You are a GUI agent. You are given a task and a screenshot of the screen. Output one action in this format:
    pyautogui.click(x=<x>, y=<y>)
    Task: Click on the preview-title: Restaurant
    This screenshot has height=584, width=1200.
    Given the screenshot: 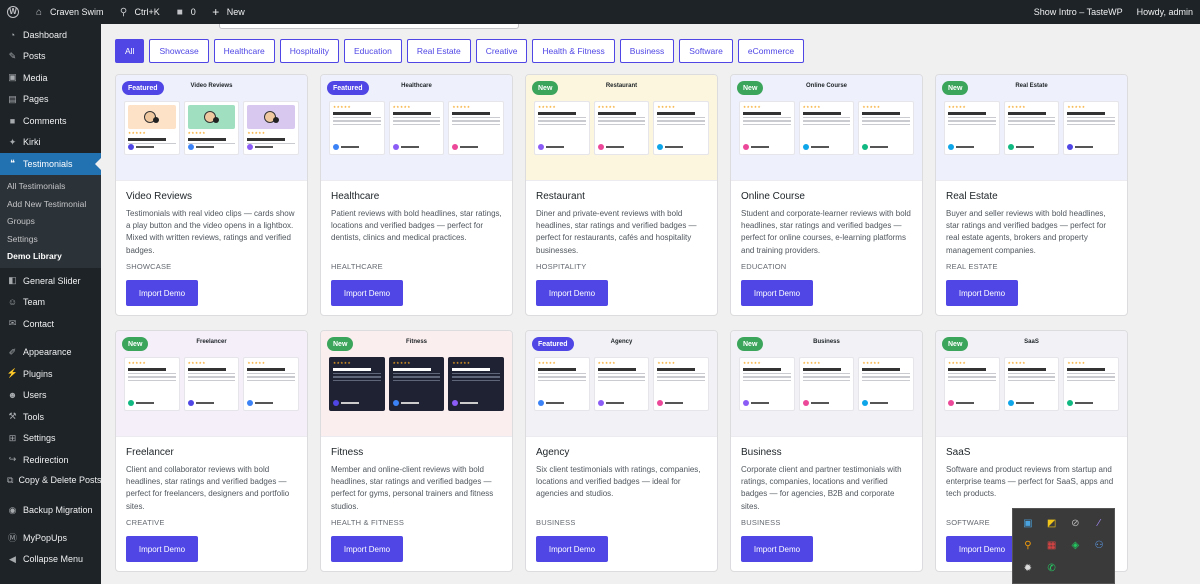 What is the action you would take?
    pyautogui.click(x=621, y=86)
    